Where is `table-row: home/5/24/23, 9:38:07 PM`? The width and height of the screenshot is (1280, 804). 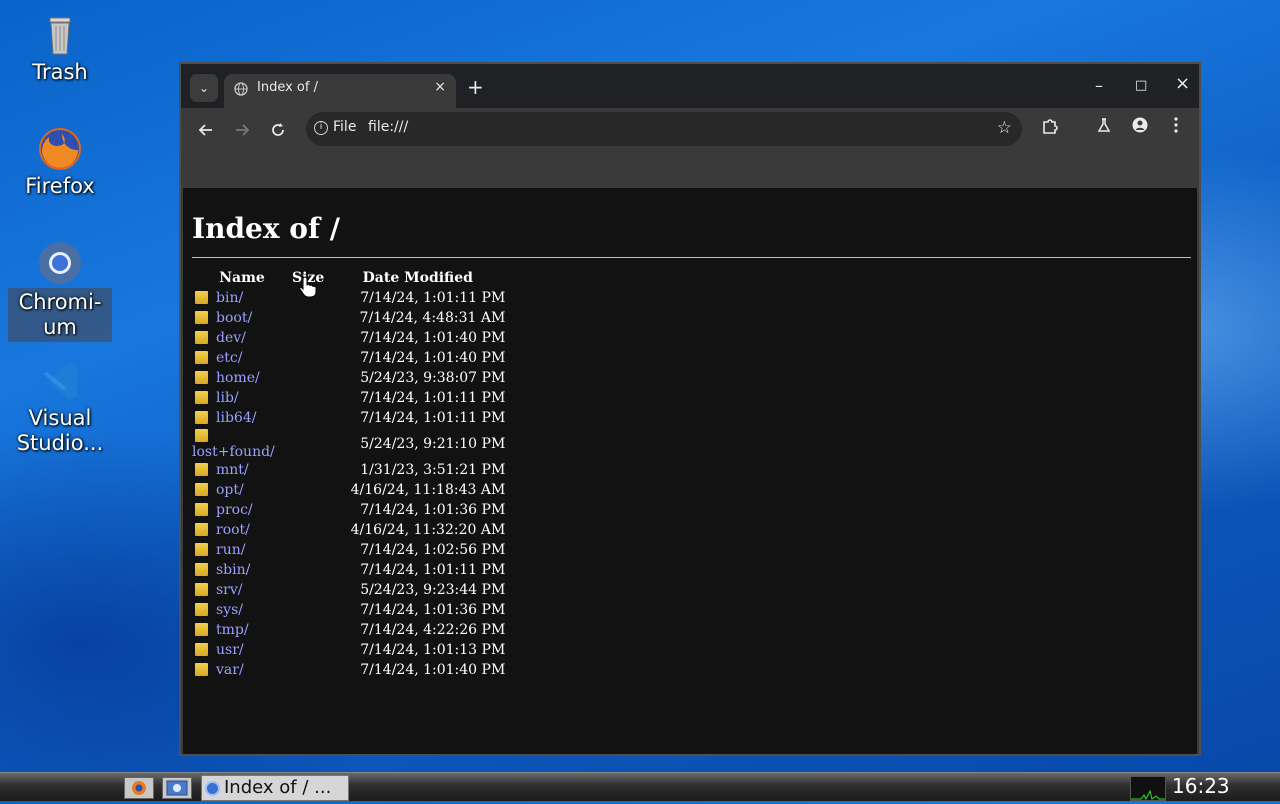 table-row: home/5/24/23, 9:38:07 PM is located at coordinates (348, 378).